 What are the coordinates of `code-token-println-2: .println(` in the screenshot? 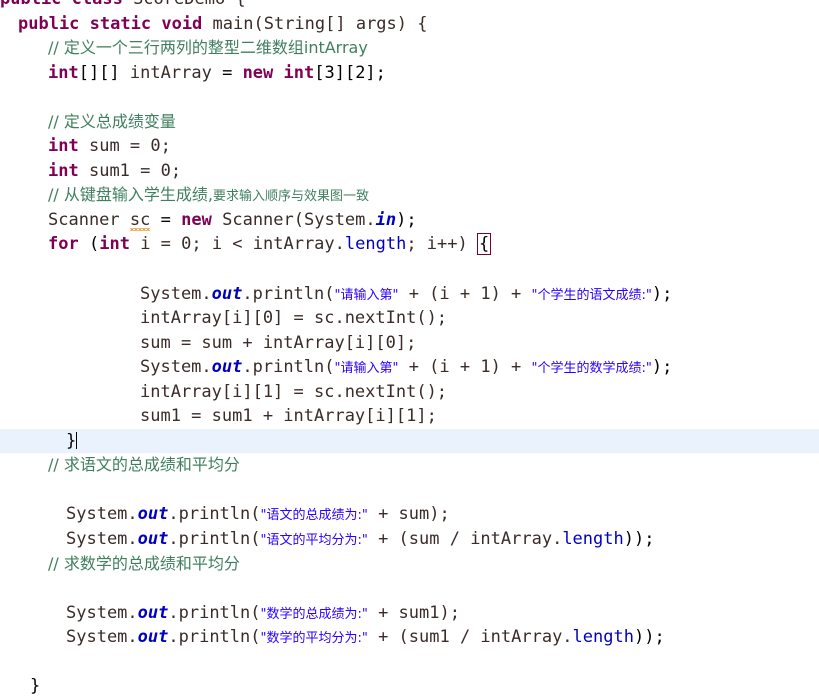 It's located at (288, 367).